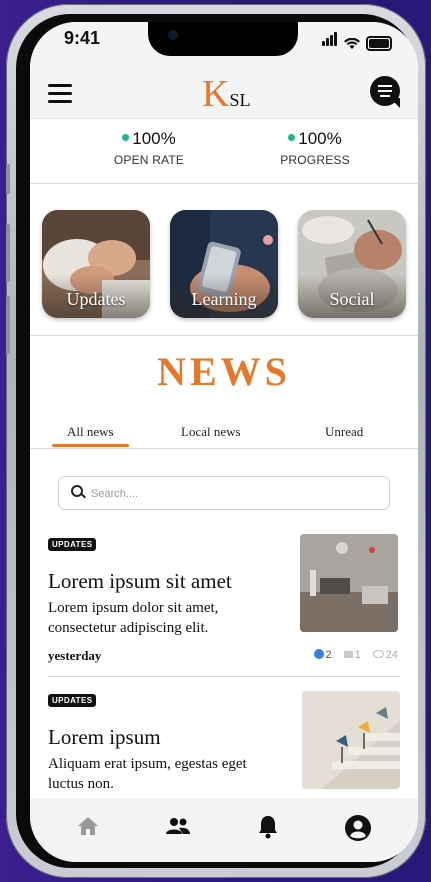 The image size is (431, 882). What do you see at coordinates (385, 92) in the screenshot?
I see `chat-icon` at bounding box center [385, 92].